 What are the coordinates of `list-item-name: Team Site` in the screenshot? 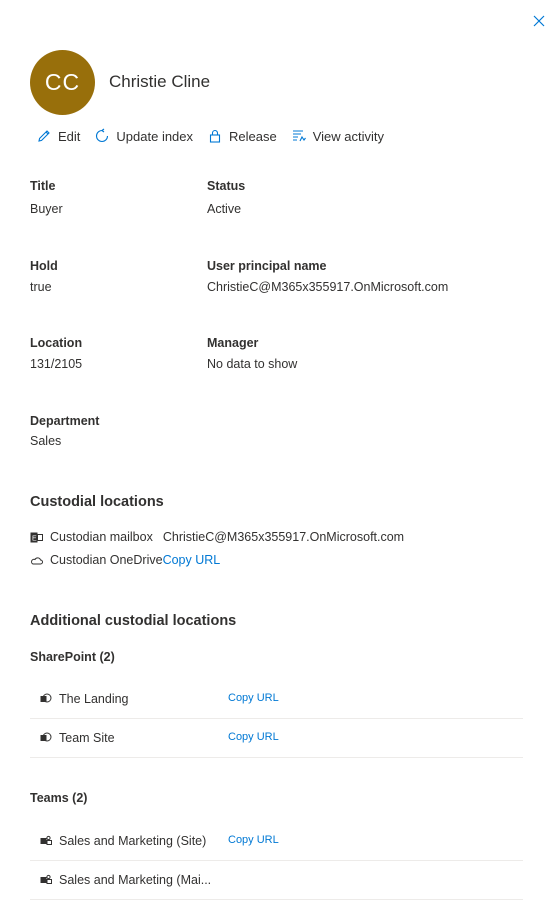 It's located at (87, 738).